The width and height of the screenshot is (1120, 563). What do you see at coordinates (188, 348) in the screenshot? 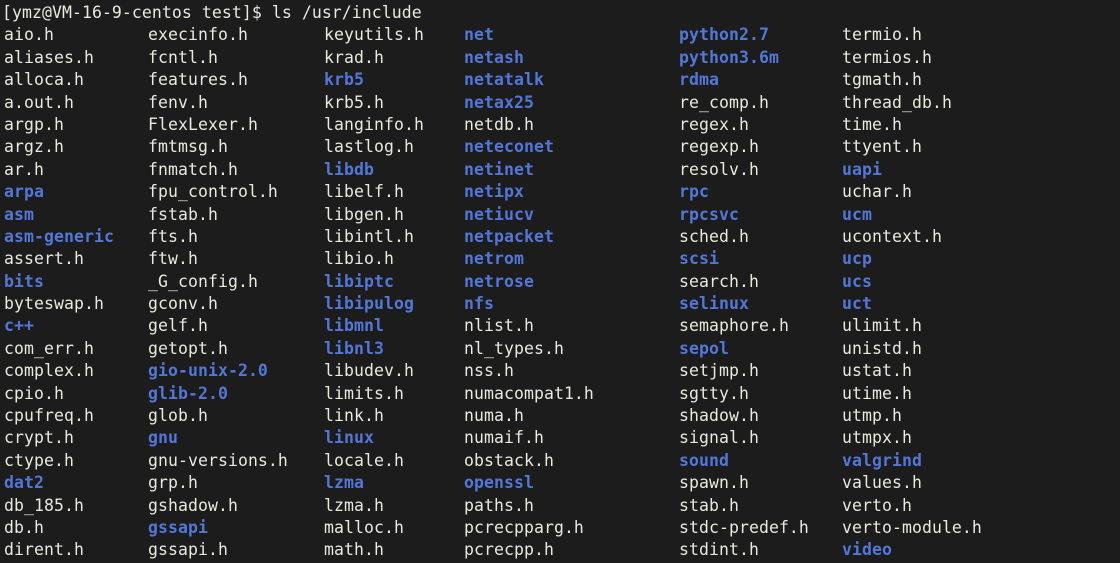
I see `file-entry: getopt.h` at bounding box center [188, 348].